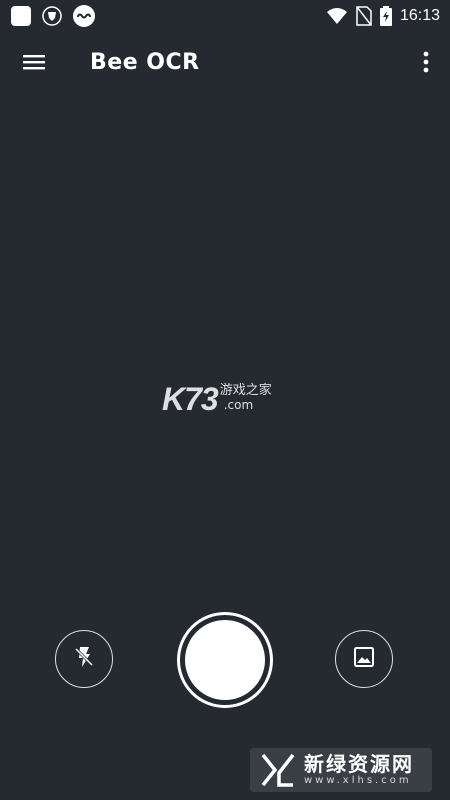  I want to click on corner-url: www.xlhs.com, so click(358, 780).